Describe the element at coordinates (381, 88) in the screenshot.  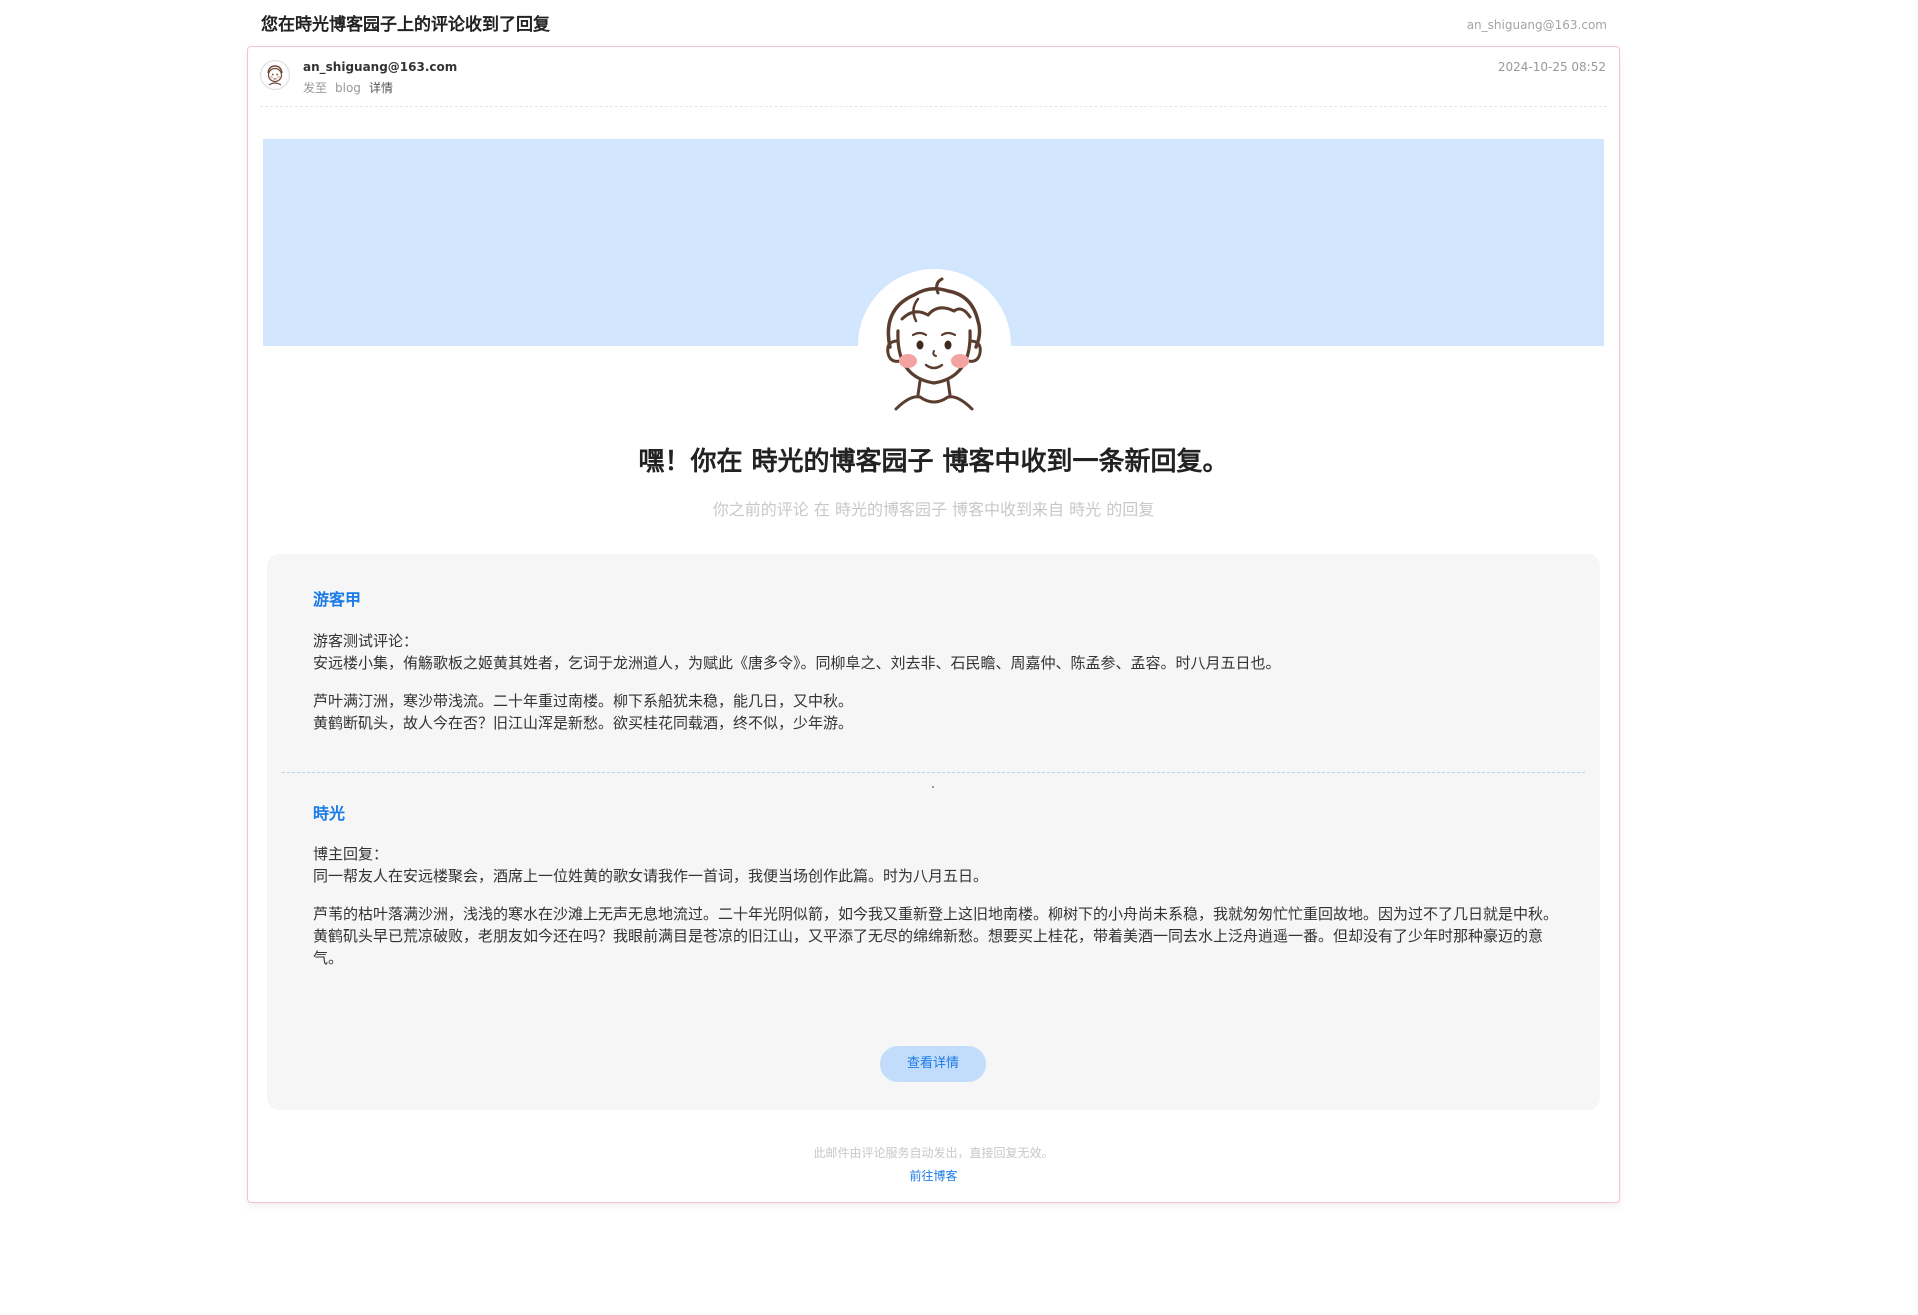
I see `details-link: 详情` at that location.